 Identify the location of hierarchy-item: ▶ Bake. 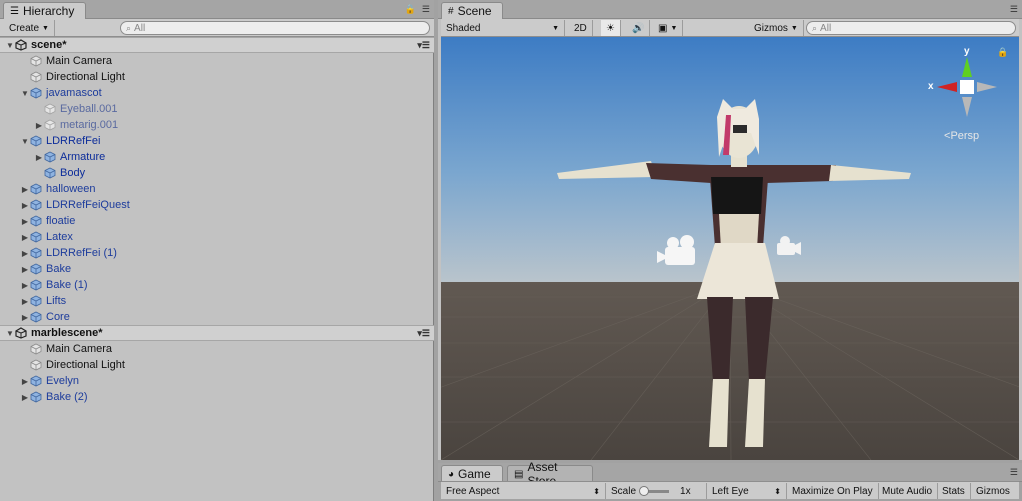
(217, 269).